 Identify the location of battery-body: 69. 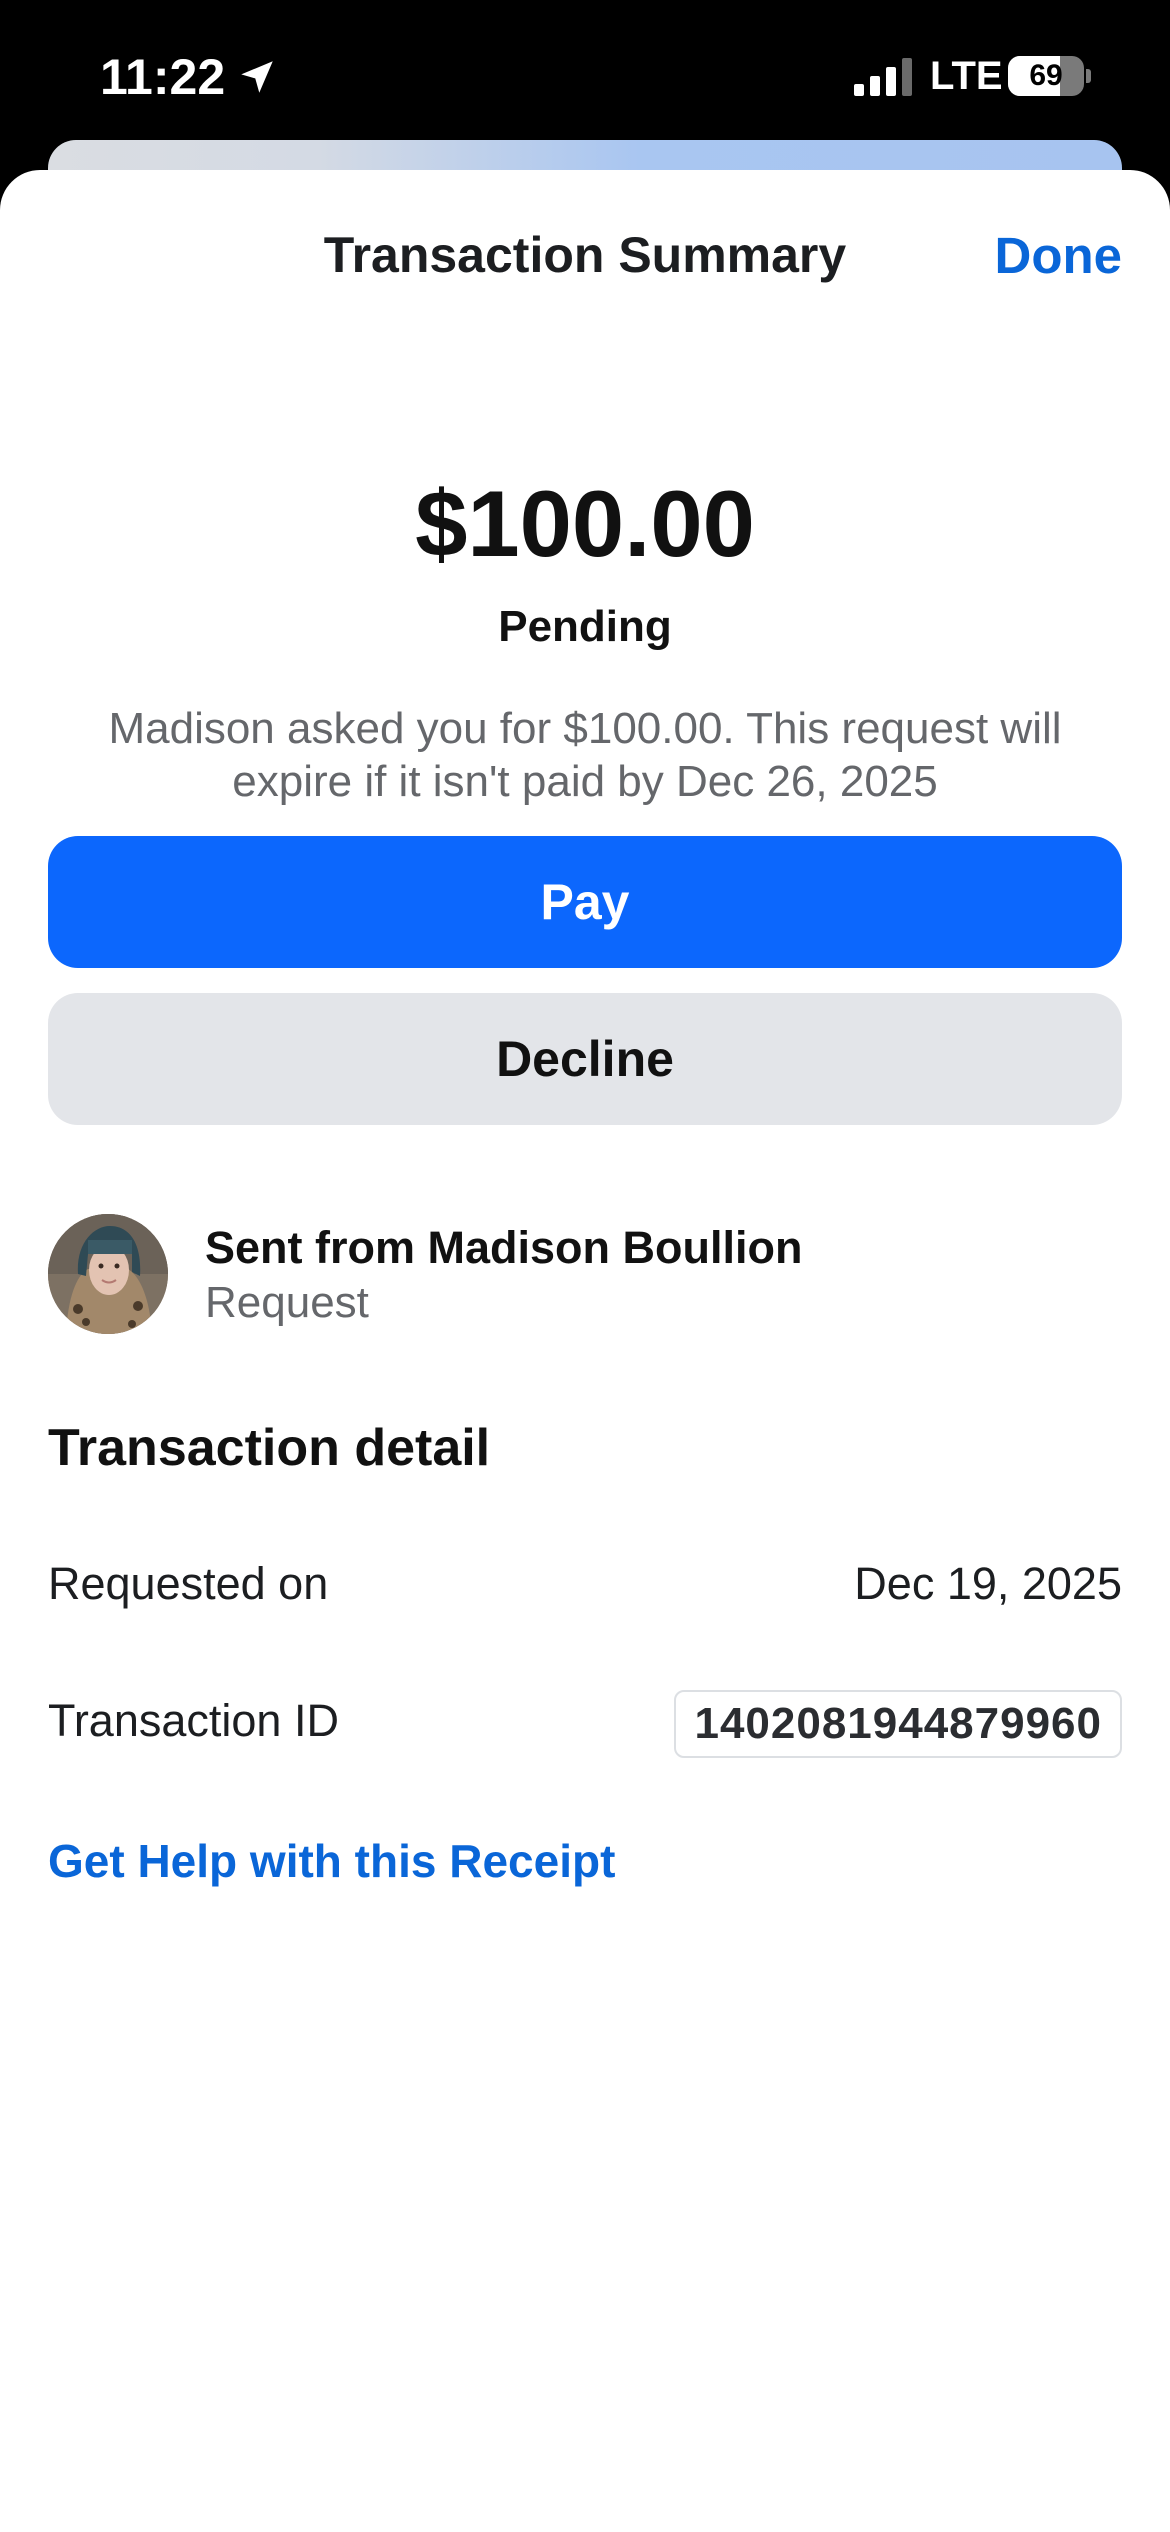
(1046, 76).